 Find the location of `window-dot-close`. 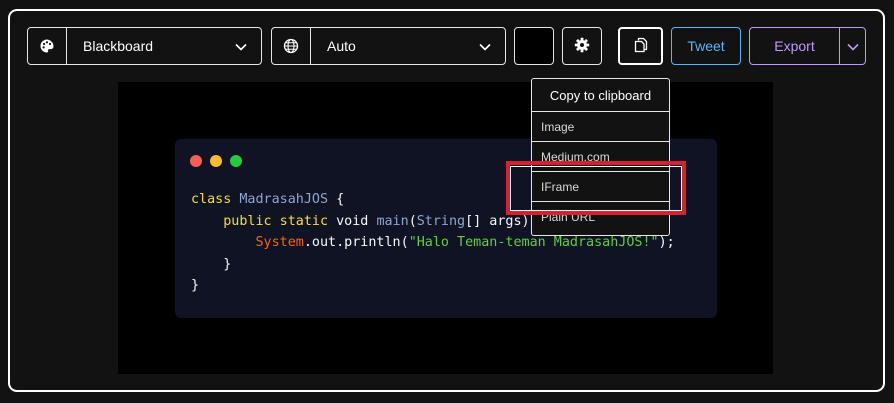

window-dot-close is located at coordinates (196, 161).